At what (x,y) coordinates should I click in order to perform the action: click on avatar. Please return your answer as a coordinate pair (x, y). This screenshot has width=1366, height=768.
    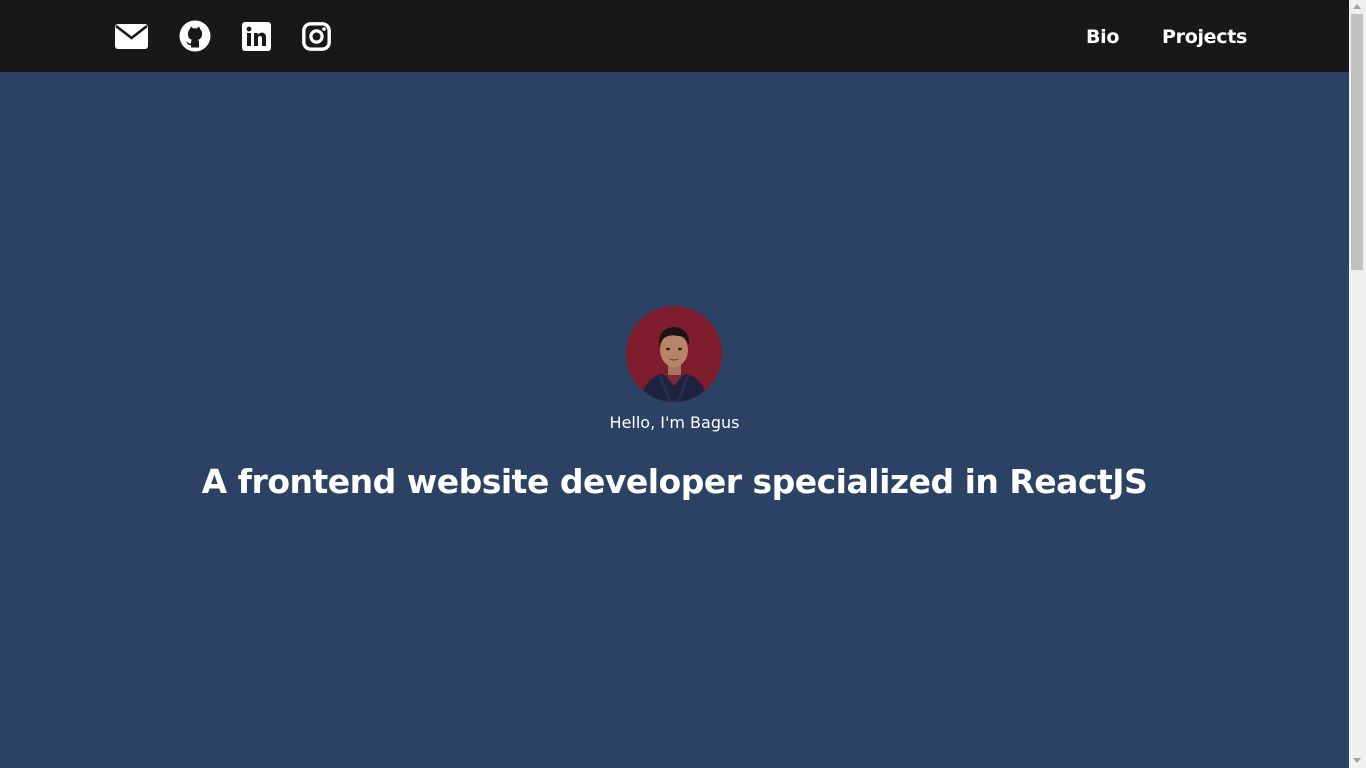
    Looking at the image, I should click on (674, 354).